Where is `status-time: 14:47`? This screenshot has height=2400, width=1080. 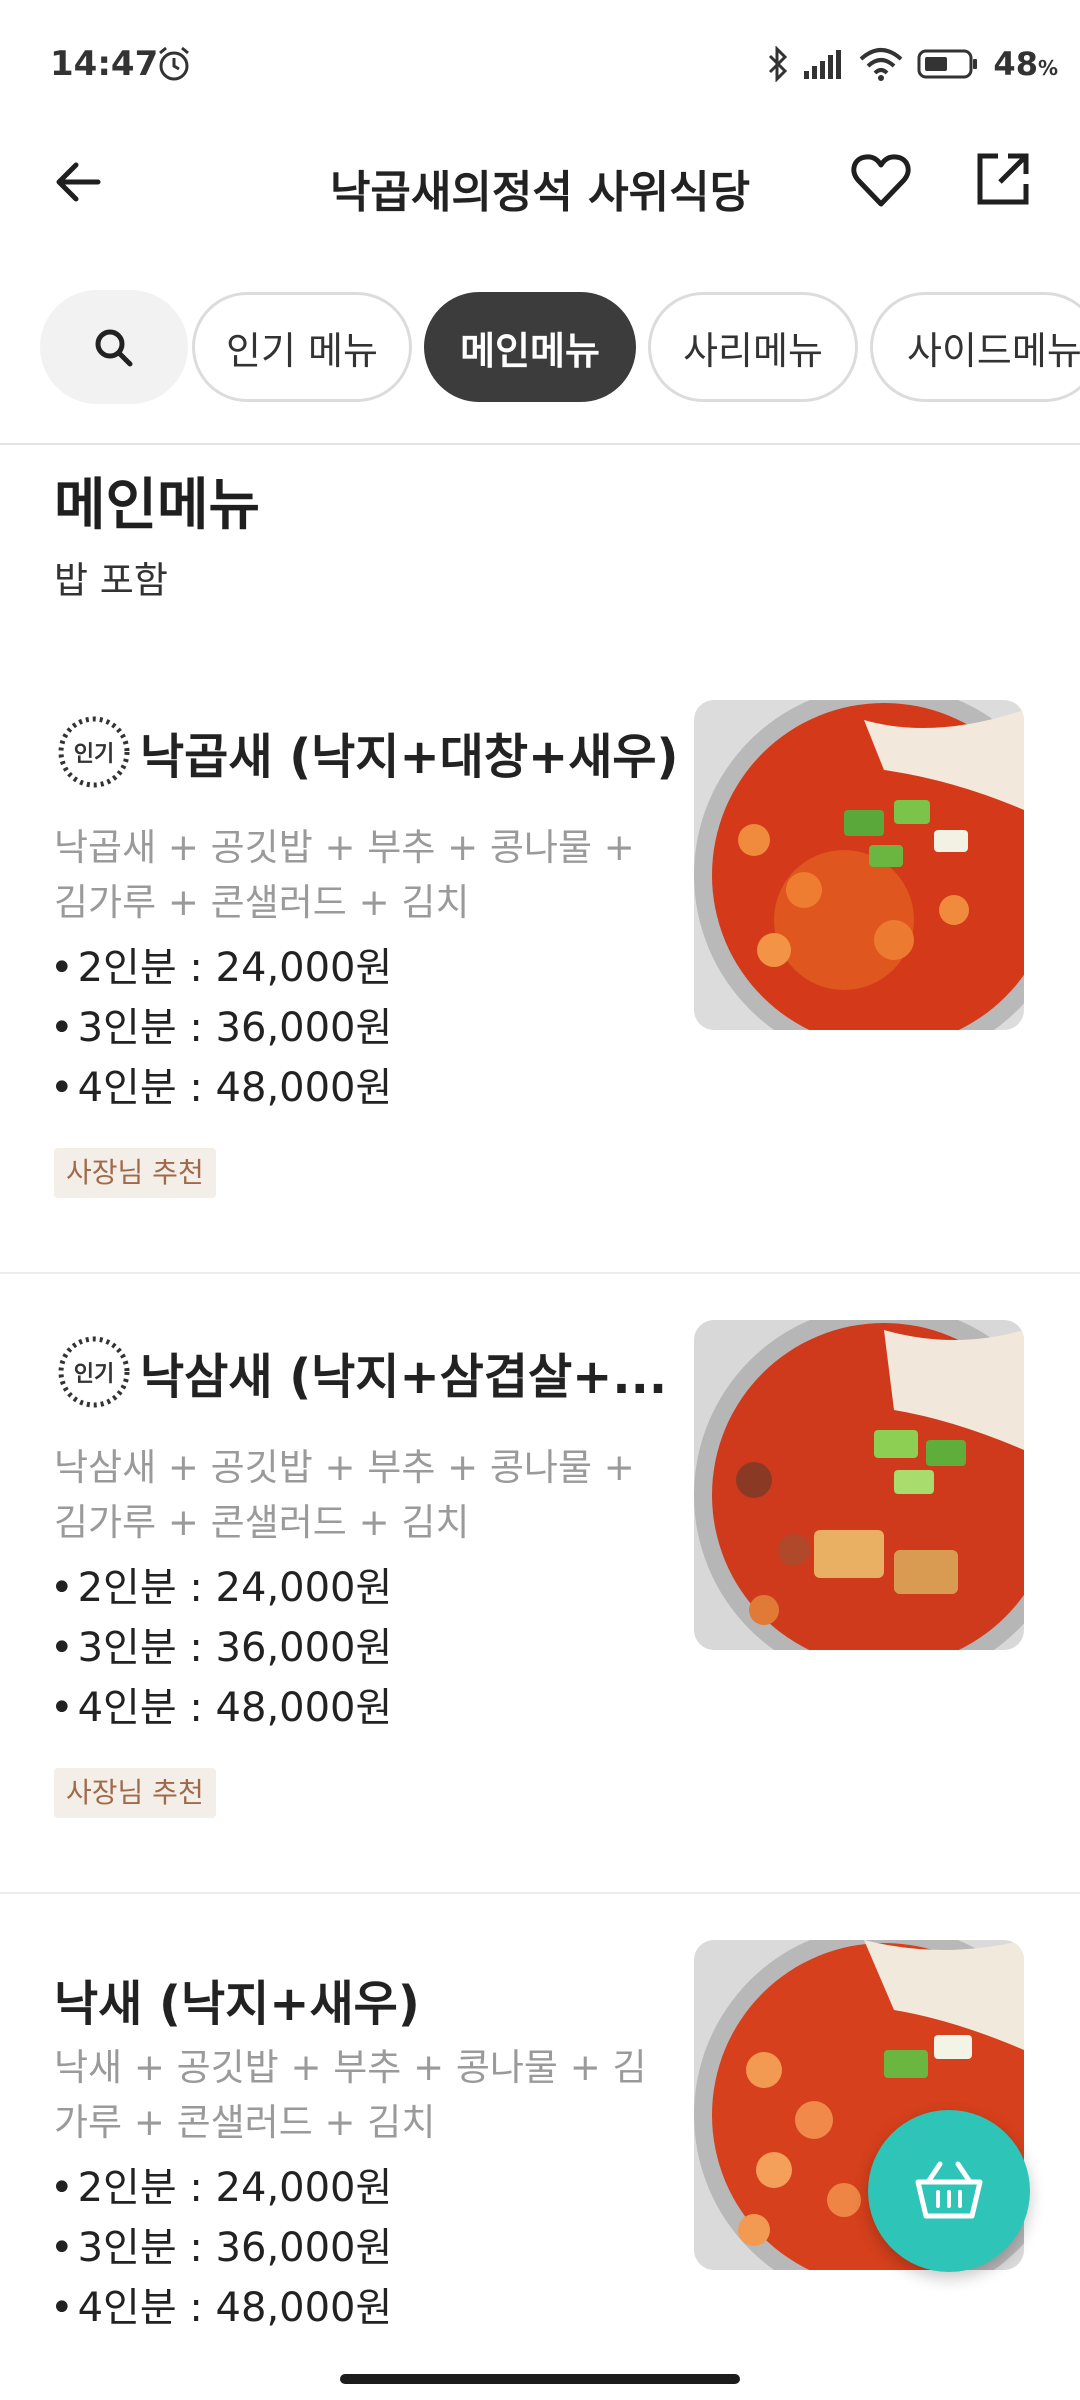
status-time: 14:47 is located at coordinates (104, 64).